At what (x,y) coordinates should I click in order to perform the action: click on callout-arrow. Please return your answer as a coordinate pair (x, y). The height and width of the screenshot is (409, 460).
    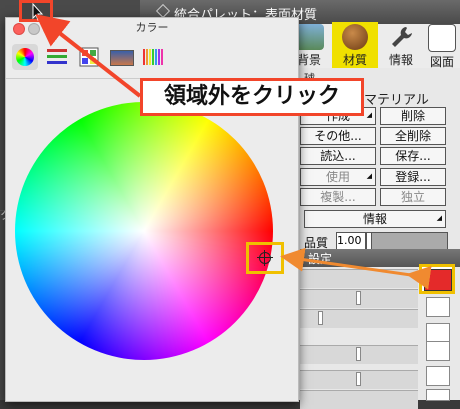
    Looking at the image, I should click on (88, 56).